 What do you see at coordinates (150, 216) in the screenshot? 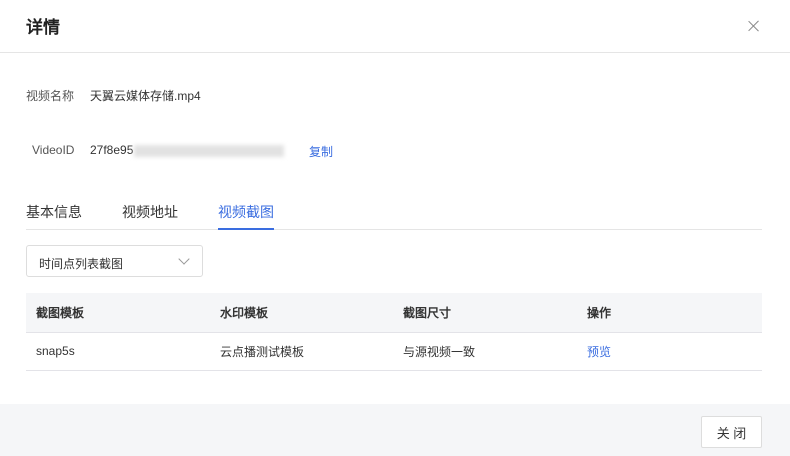
I see `tab-video-address: 视频地址` at bounding box center [150, 216].